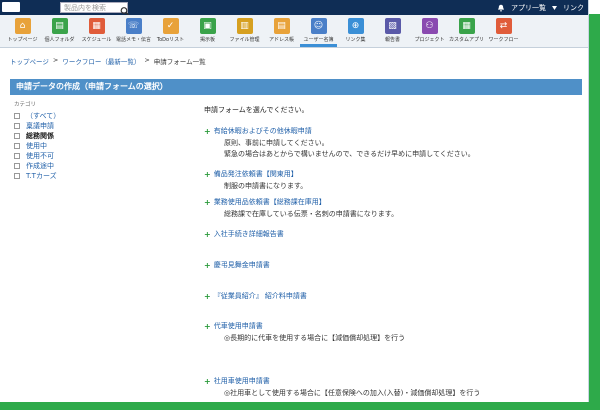 This screenshot has width=600, height=410. Describe the element at coordinates (503, 40) in the screenshot. I see `toolbar-item-label: ワークフロー` at that location.